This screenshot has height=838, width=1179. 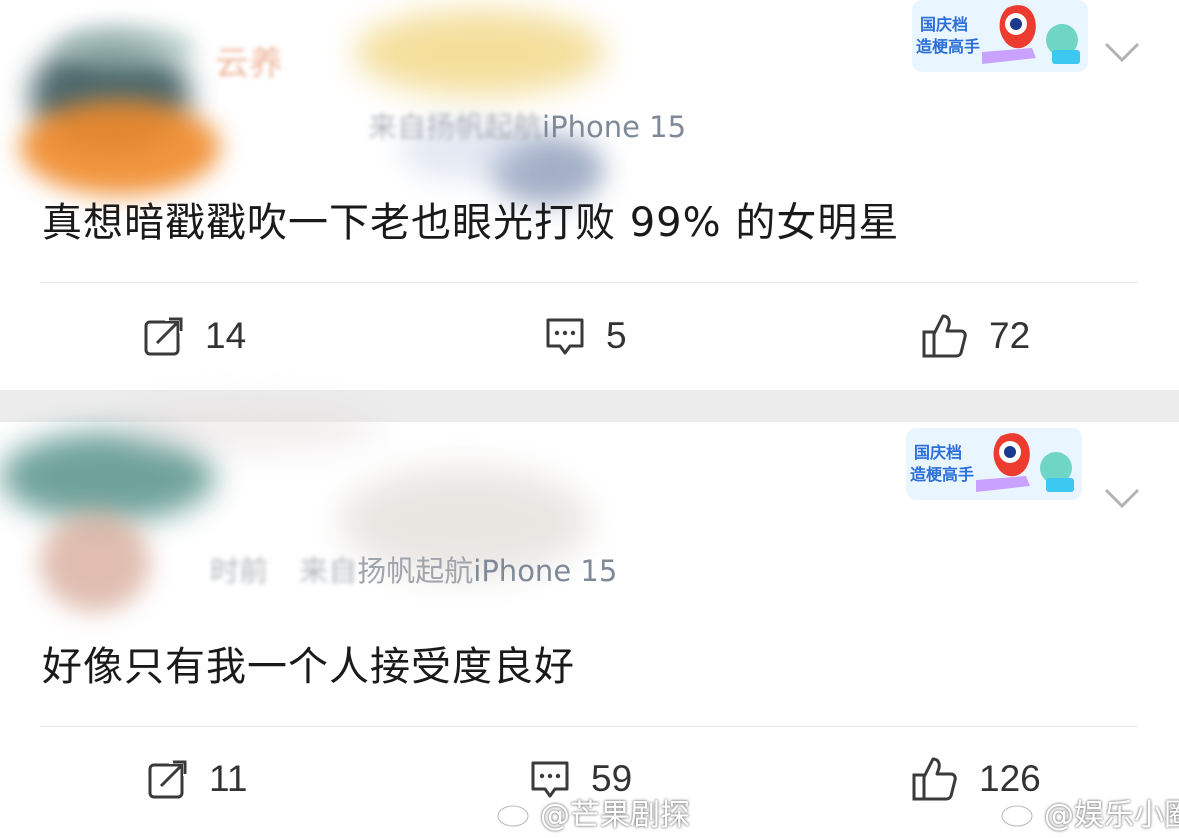 I want to click on post-meta: 来自扬帆起航iPhone 15, so click(x=527, y=125).